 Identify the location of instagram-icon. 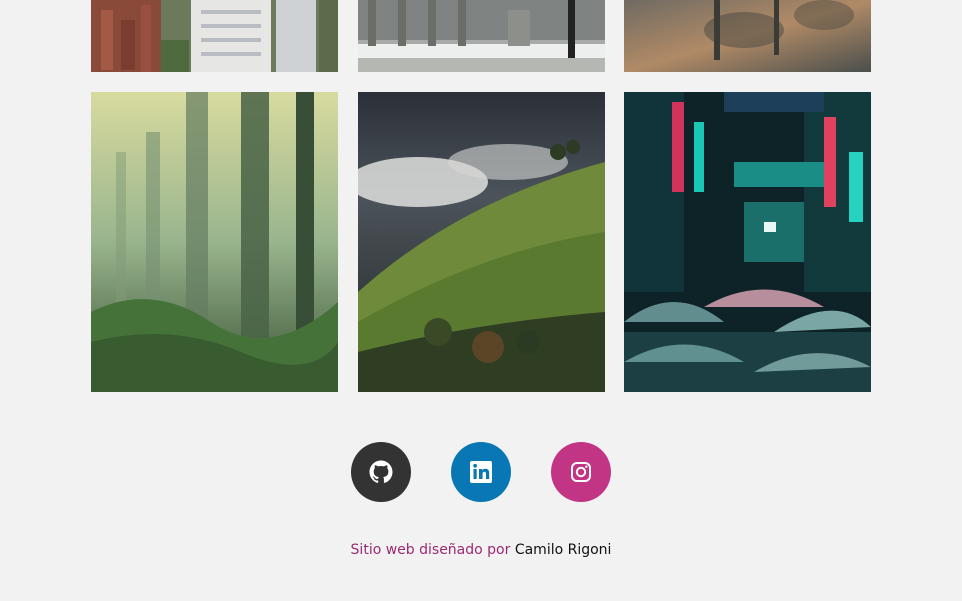
(581, 472).